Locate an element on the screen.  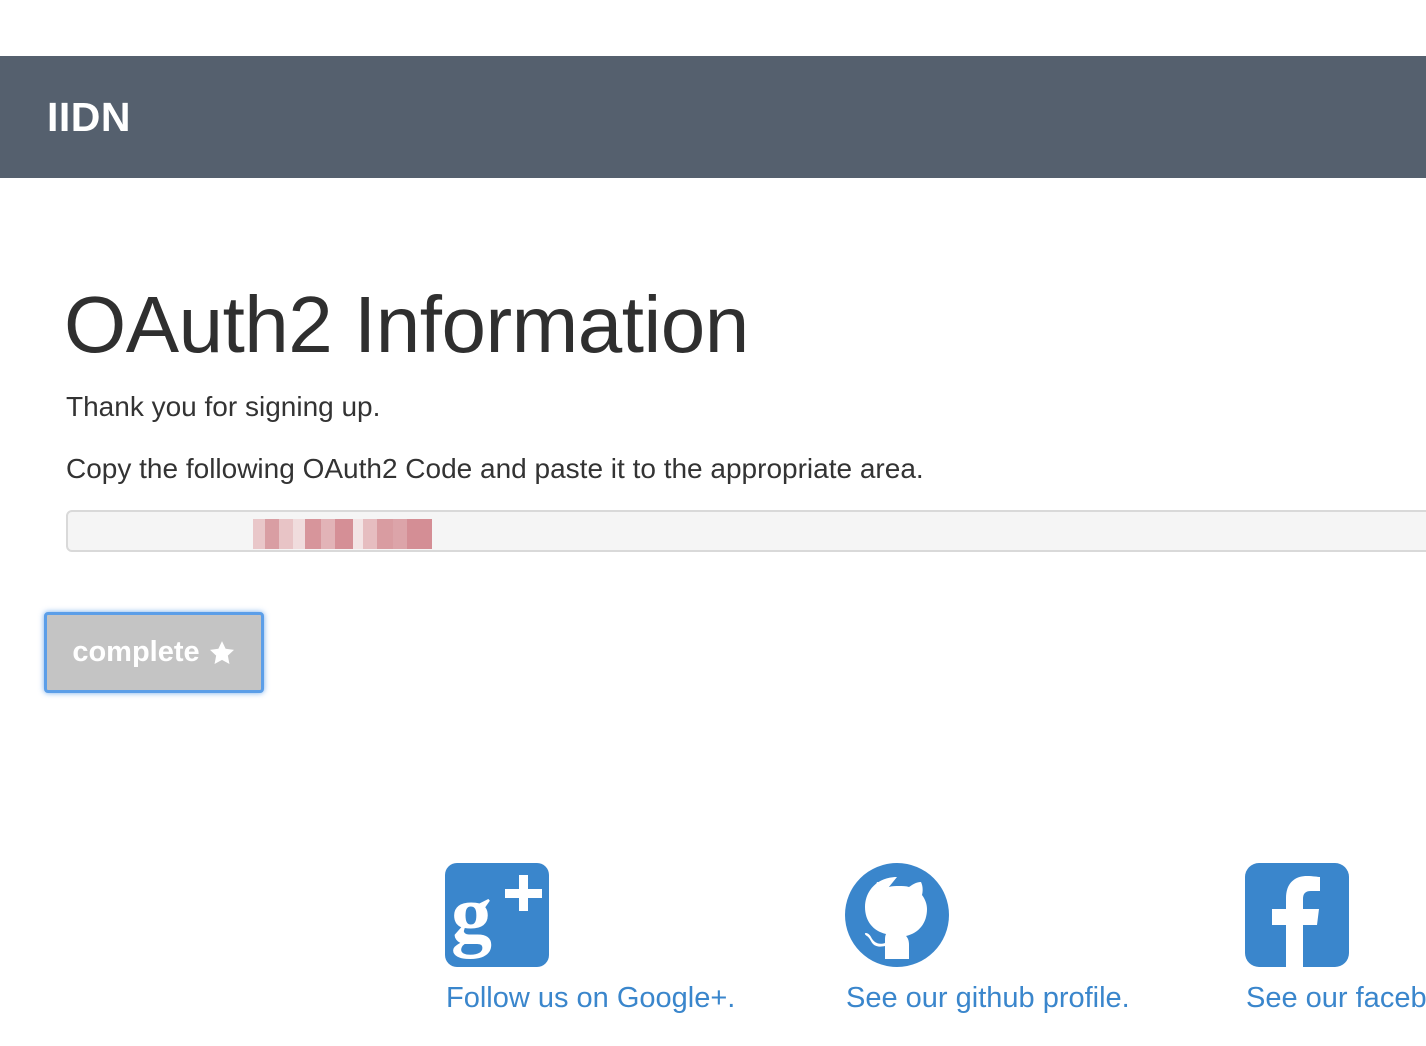
facebook-icon is located at coordinates (1297, 915).